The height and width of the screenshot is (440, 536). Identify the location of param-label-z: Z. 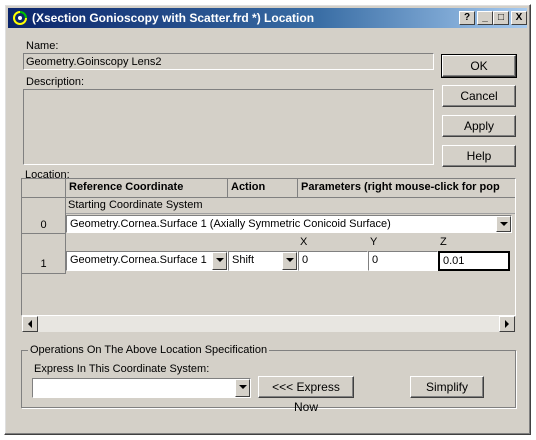
(443, 242).